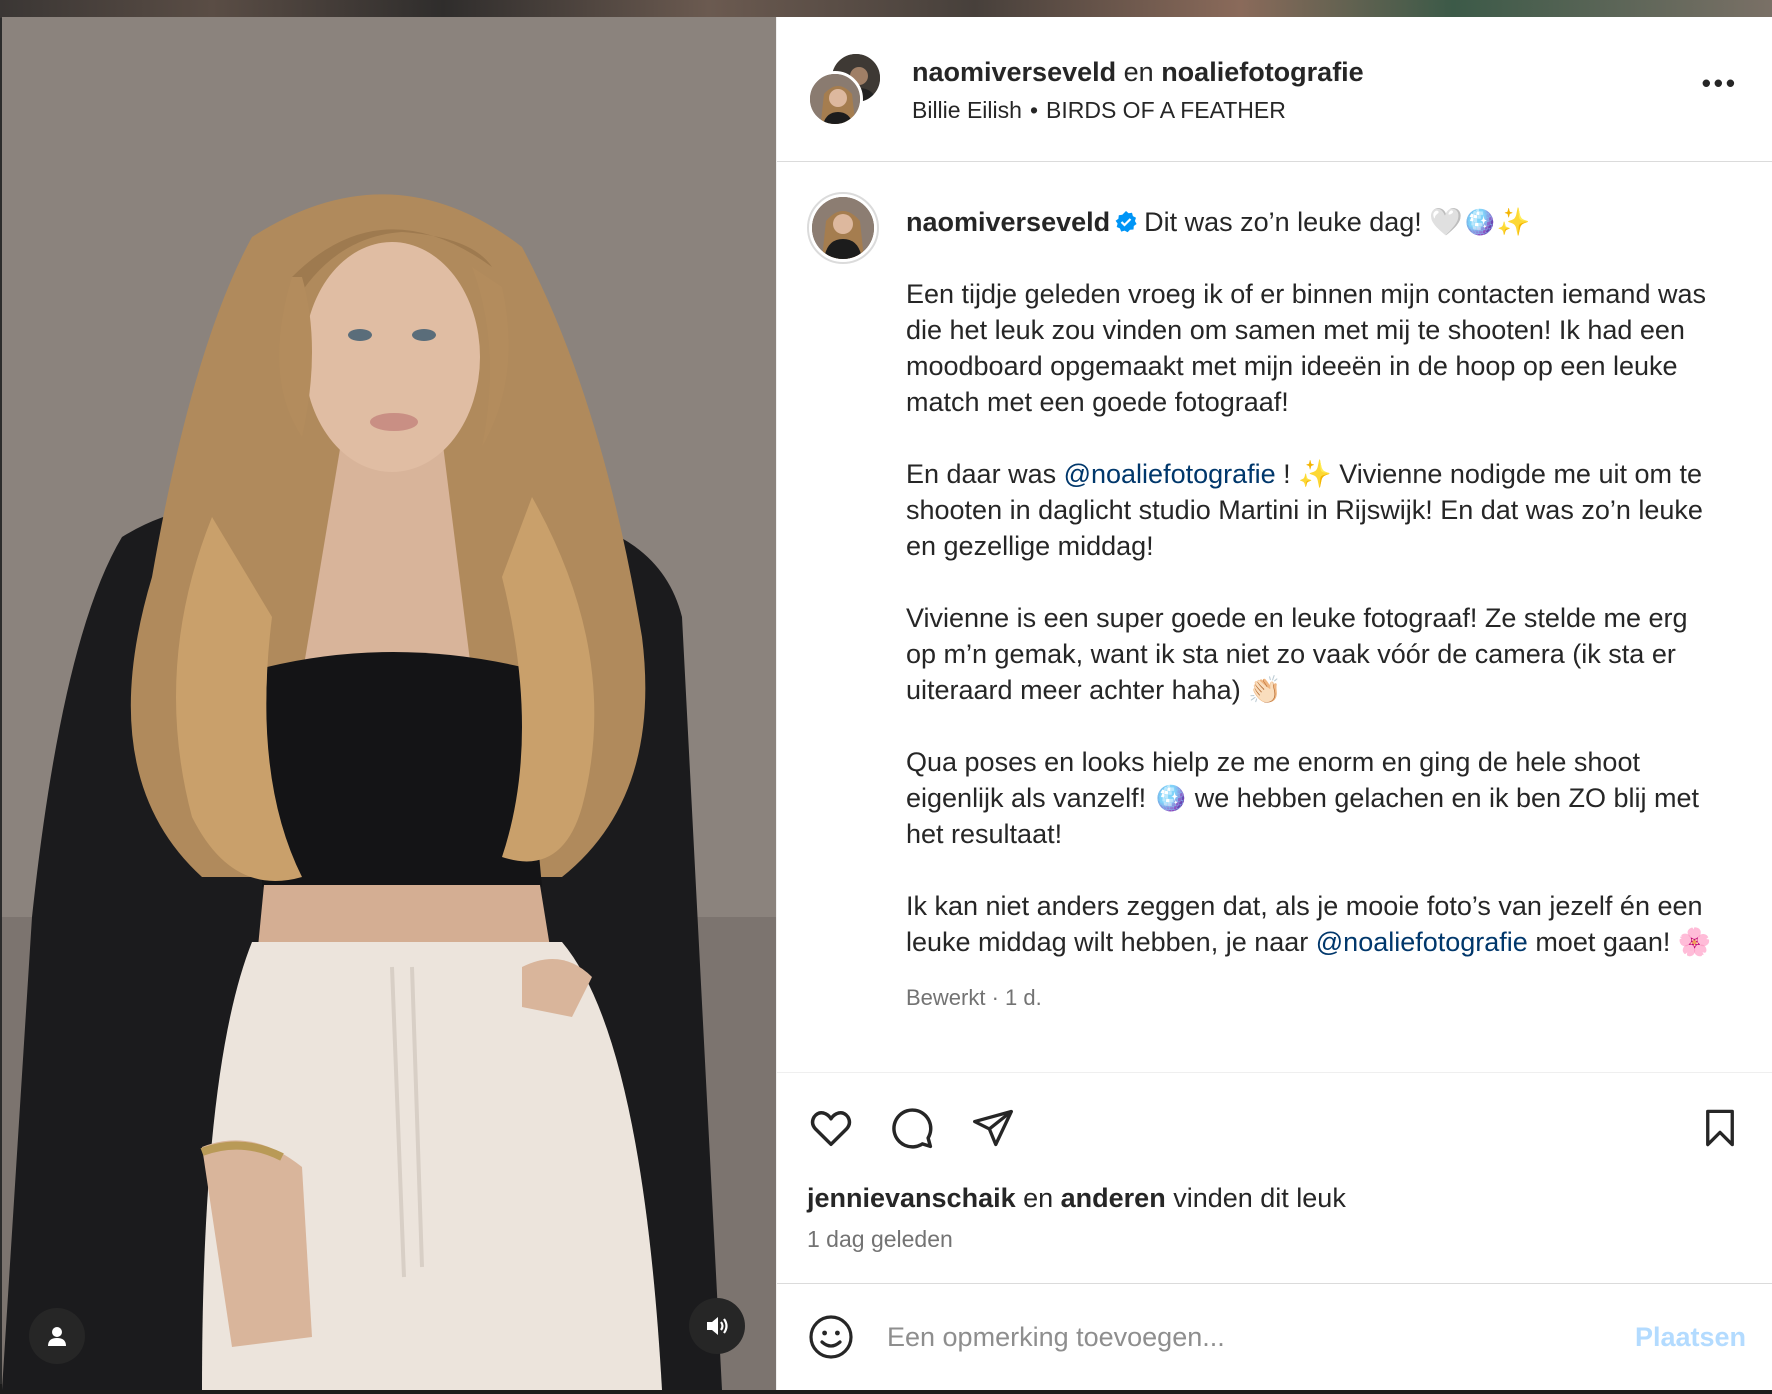 The image size is (1772, 1394). Describe the element at coordinates (1255, 1198) in the screenshot. I see `likes-suffix: vinden dit leuk` at that location.